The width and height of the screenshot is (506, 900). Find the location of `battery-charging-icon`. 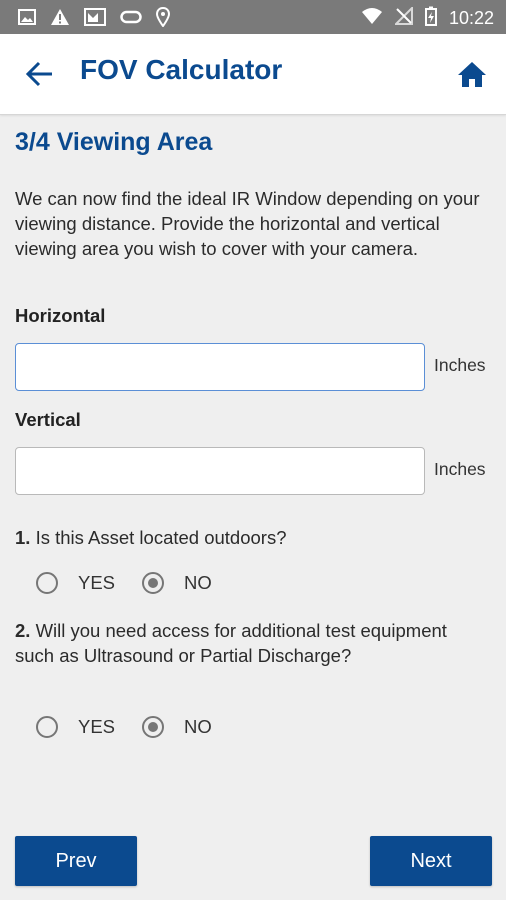

battery-charging-icon is located at coordinates (430, 18).